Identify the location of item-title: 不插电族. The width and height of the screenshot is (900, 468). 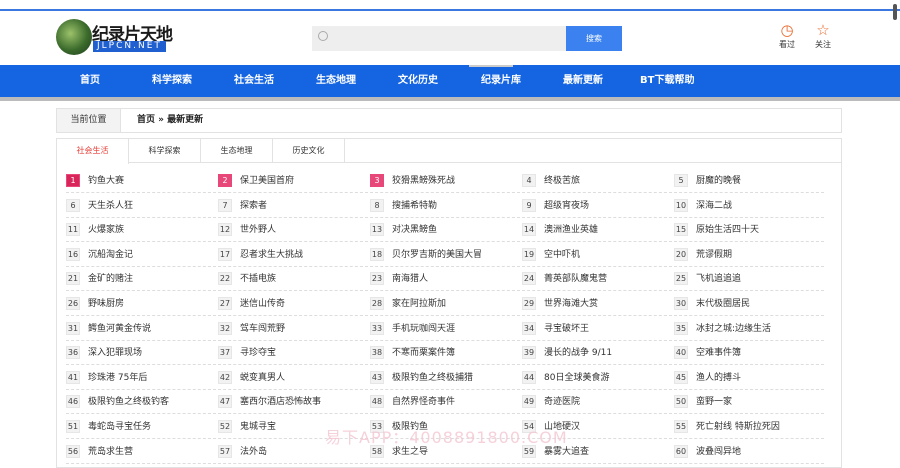
(258, 279).